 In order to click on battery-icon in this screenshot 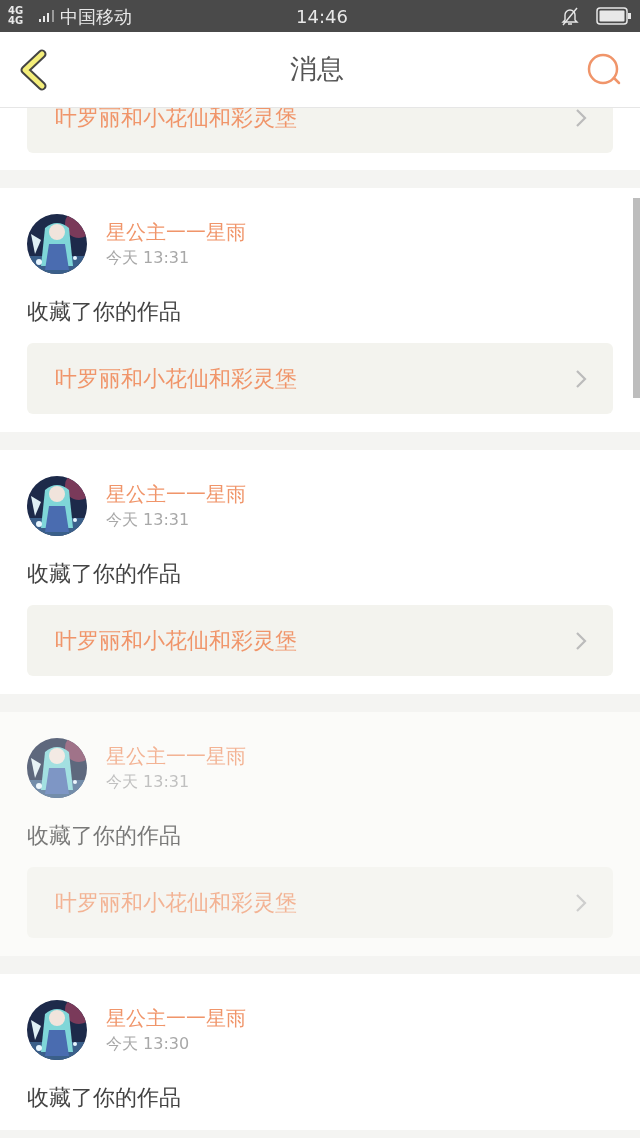, I will do `click(614, 16)`.